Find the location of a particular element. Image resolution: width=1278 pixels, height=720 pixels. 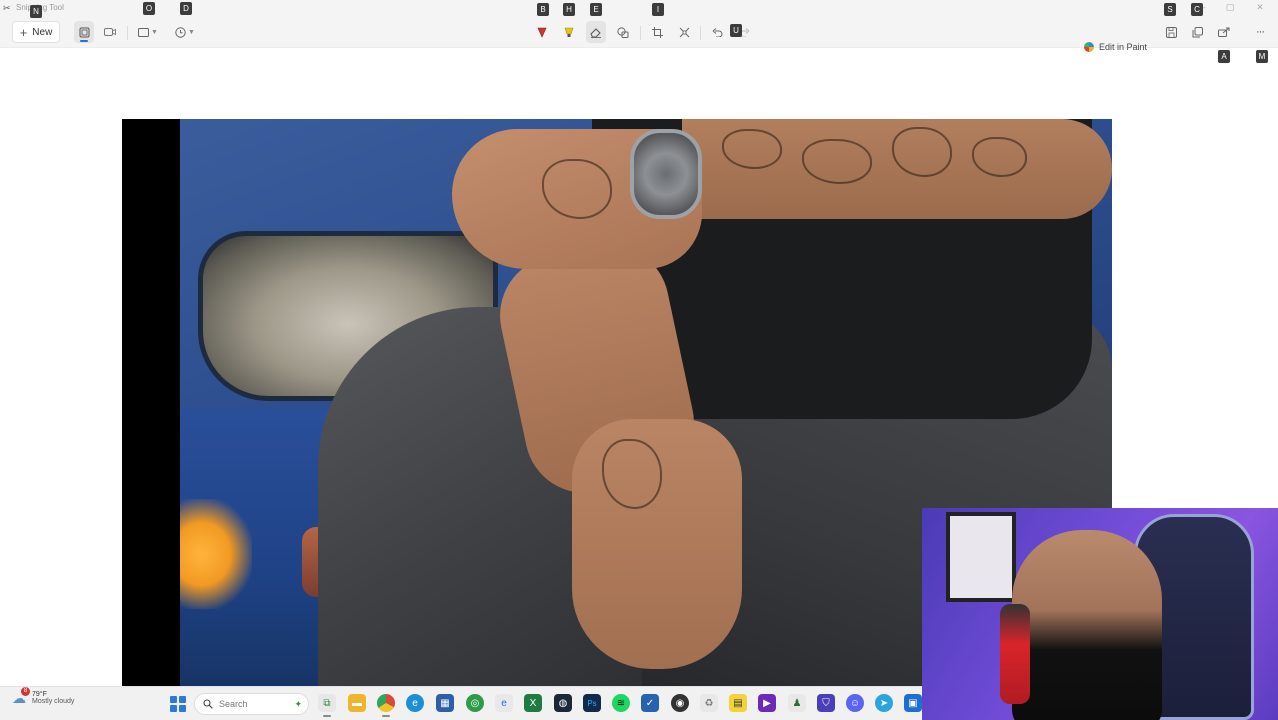

toolbar: + New ▼ ▼ Edit in Paint ··· is located at coordinates (639, 34).